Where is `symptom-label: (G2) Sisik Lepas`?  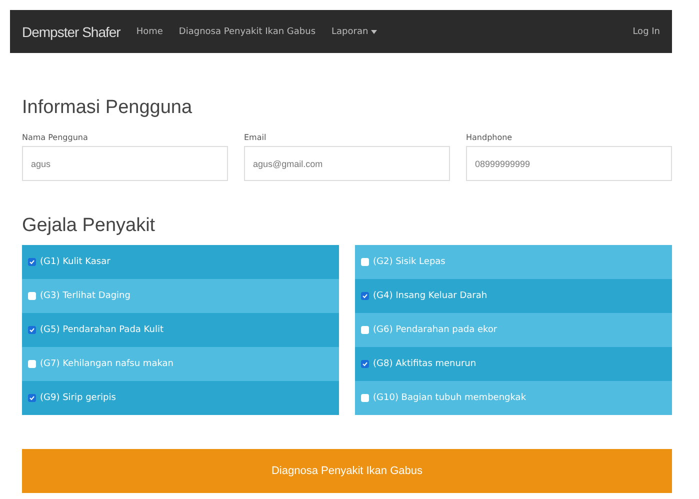 symptom-label: (G2) Sisik Lepas is located at coordinates (409, 262).